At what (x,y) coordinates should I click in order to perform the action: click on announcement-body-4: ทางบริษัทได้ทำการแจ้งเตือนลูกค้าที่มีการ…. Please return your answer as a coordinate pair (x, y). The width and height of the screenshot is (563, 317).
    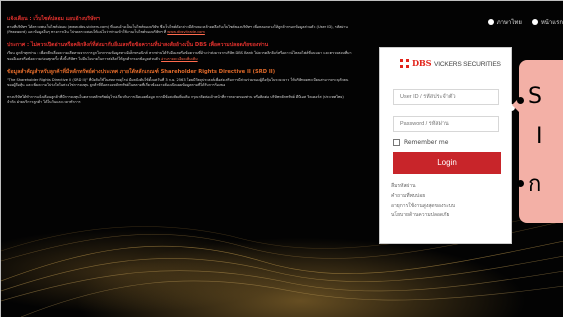
    Looking at the image, I should click on (175, 100).